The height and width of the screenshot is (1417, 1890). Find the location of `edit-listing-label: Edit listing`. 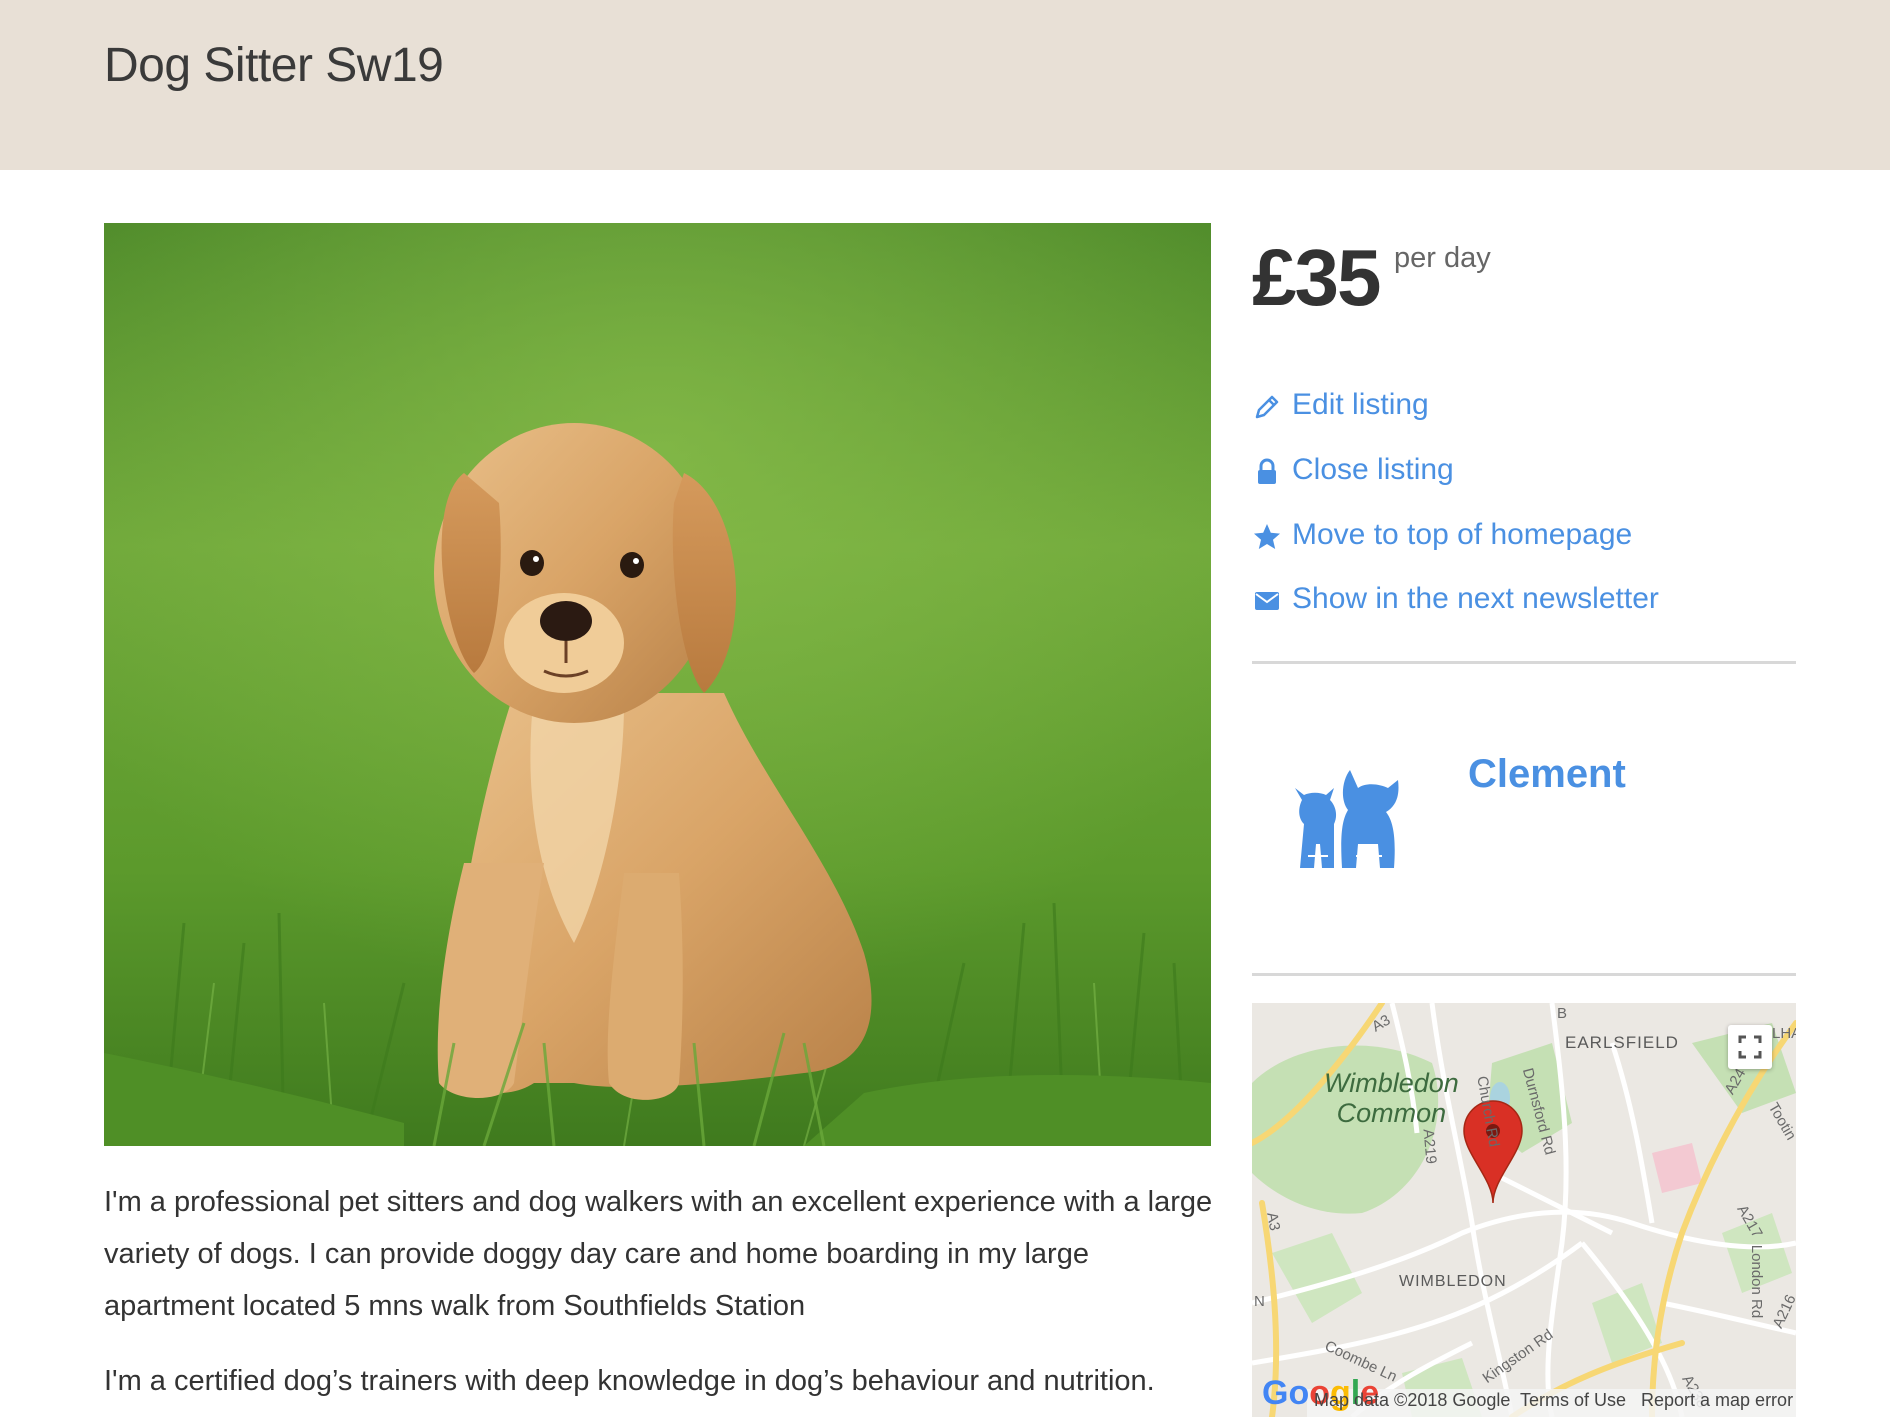

edit-listing-label: Edit listing is located at coordinates (1360, 404).